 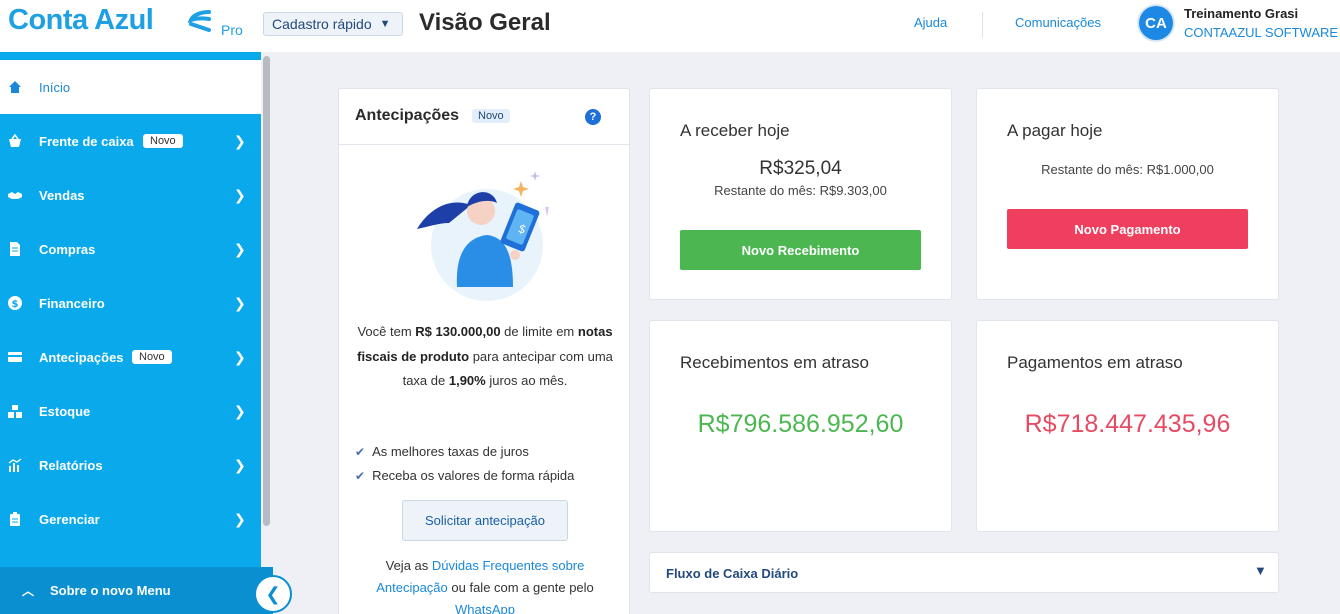 I want to click on card-title: Recebimentos em atraso, so click(x=774, y=362).